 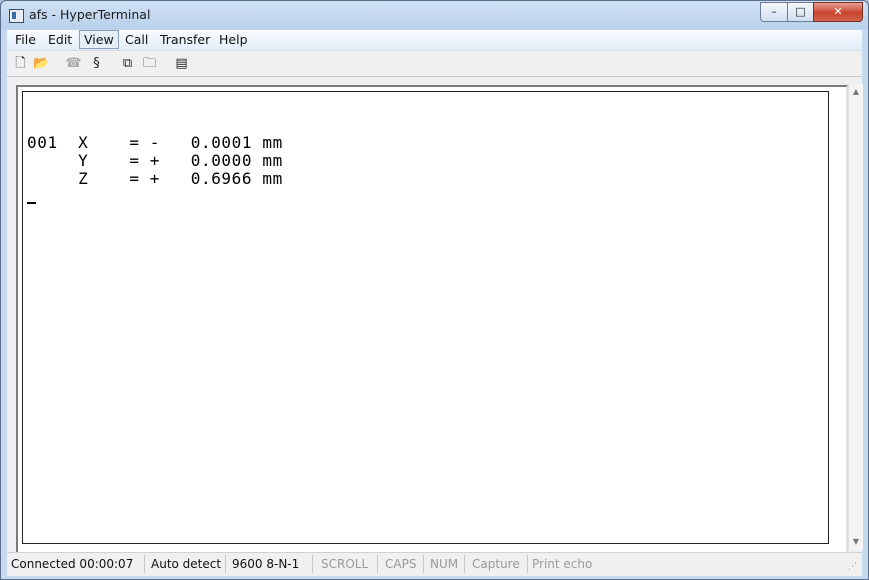 What do you see at coordinates (233, 39) in the screenshot?
I see `menu-help: Help` at bounding box center [233, 39].